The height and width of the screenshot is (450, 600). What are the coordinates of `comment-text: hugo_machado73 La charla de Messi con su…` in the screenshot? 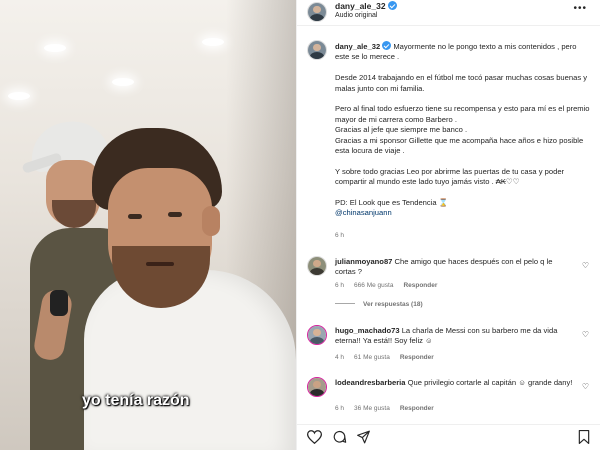 It's located at (454, 336).